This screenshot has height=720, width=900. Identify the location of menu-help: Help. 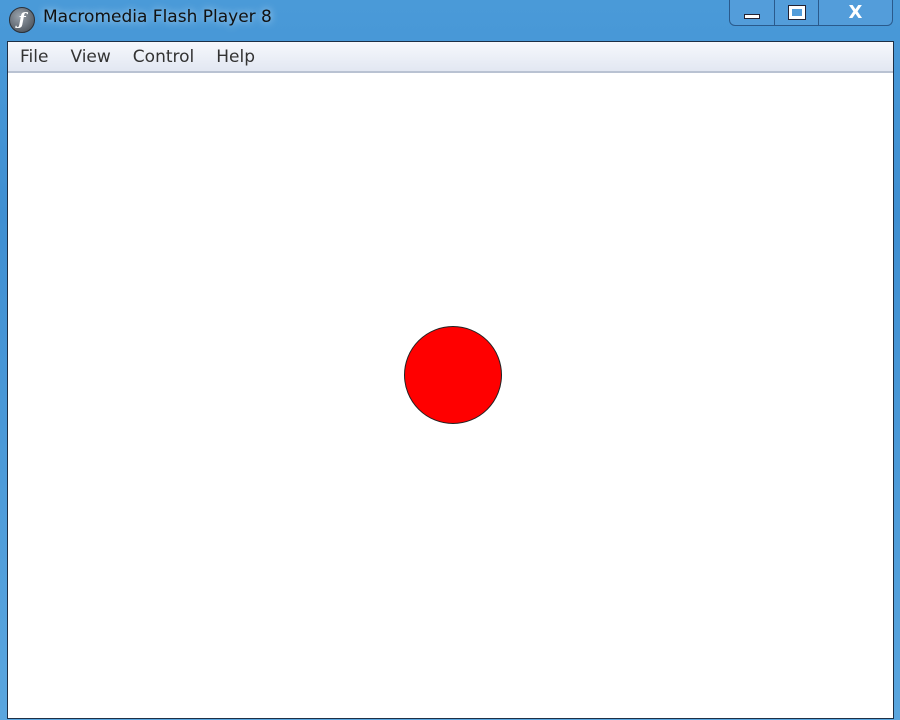
(235, 56).